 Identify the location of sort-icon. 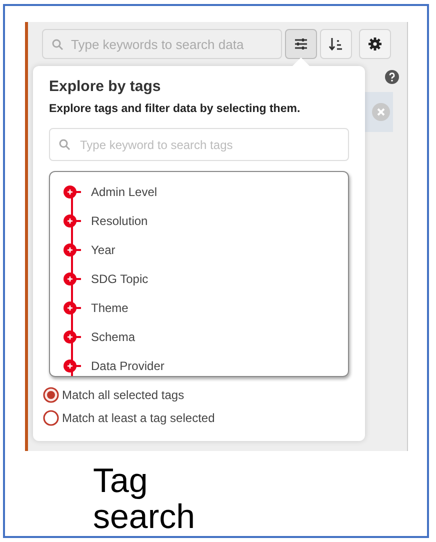
(336, 44).